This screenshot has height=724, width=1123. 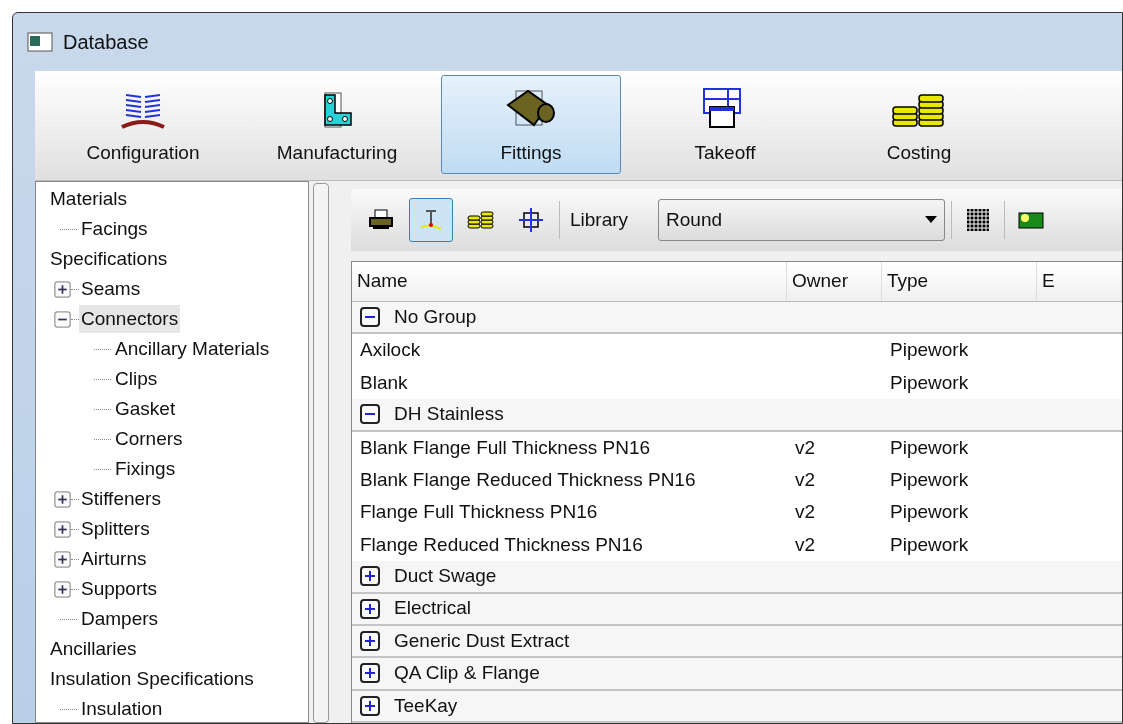 I want to click on ribbon-tab: Fittings, so click(x=531, y=124).